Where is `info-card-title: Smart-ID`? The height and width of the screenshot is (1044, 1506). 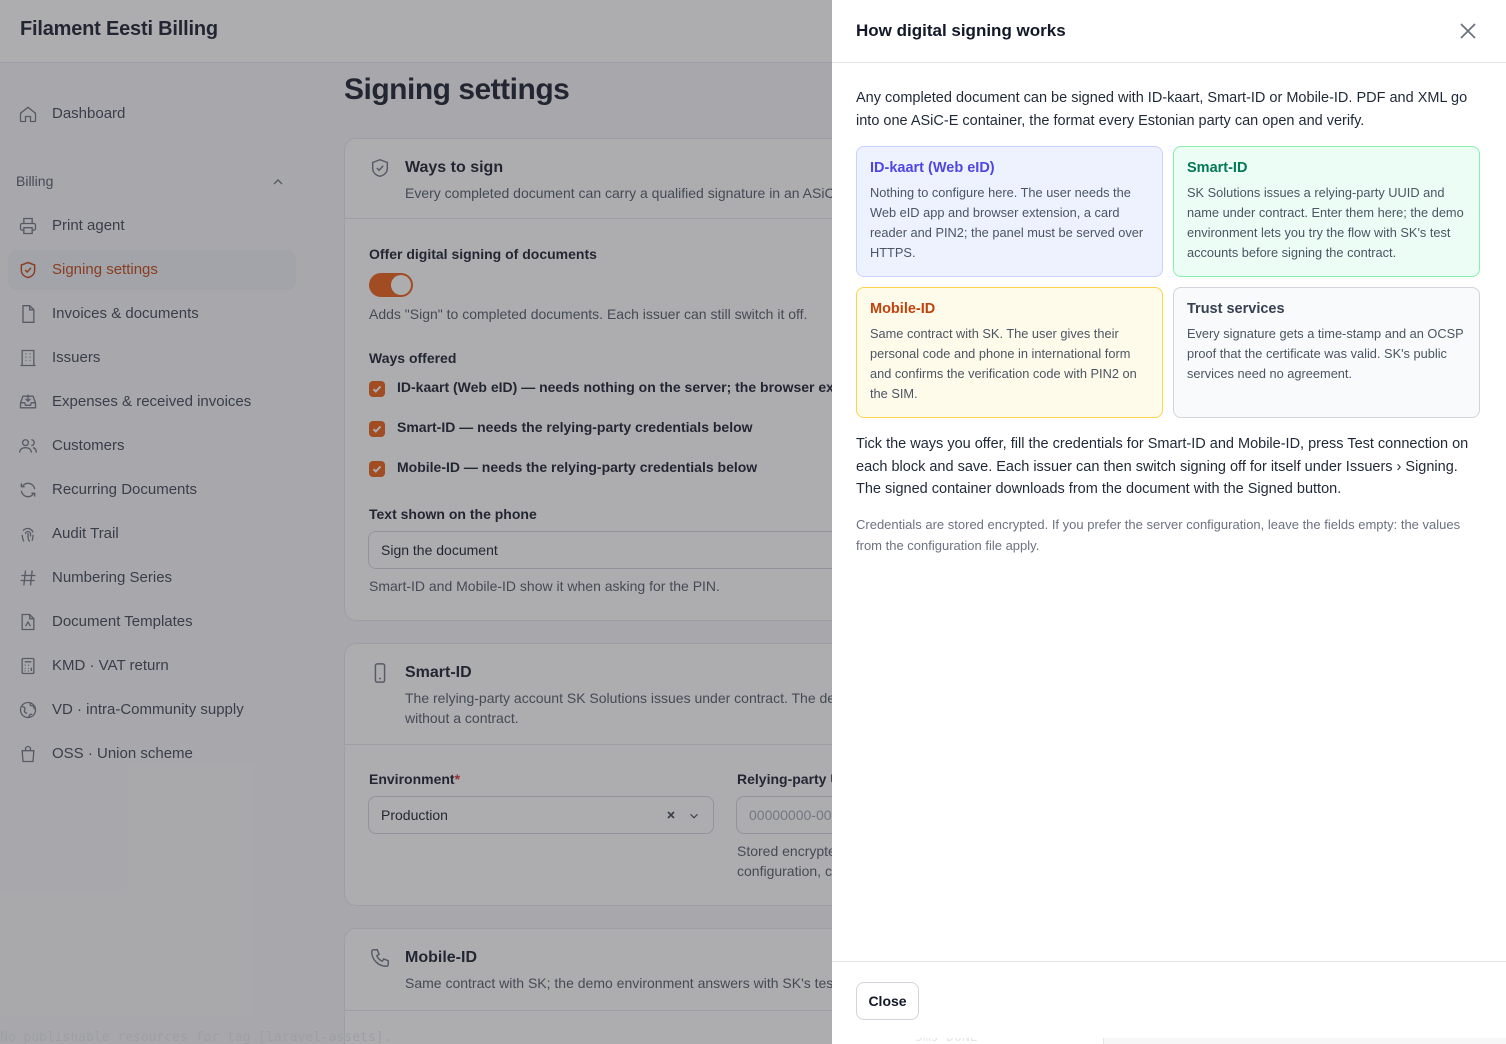
info-card-title: Smart-ID is located at coordinates (1217, 168).